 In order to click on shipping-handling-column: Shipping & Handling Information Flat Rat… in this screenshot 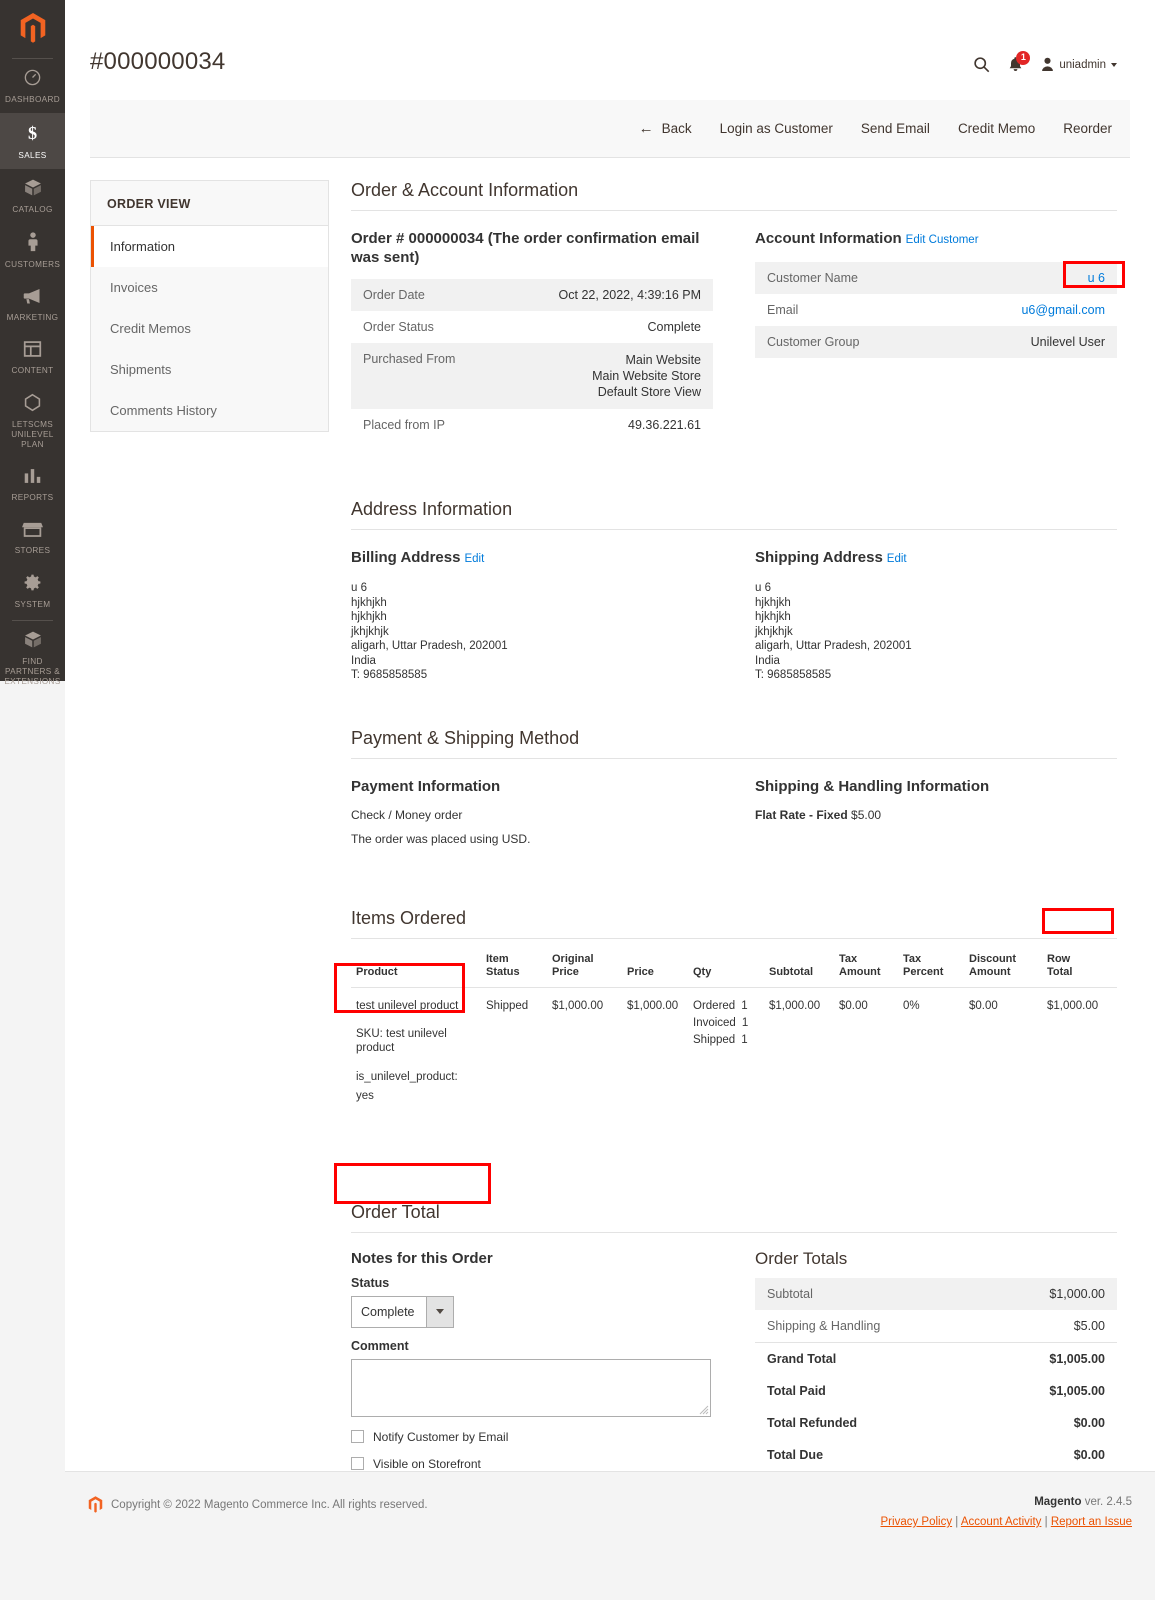, I will do `click(936, 816)`.